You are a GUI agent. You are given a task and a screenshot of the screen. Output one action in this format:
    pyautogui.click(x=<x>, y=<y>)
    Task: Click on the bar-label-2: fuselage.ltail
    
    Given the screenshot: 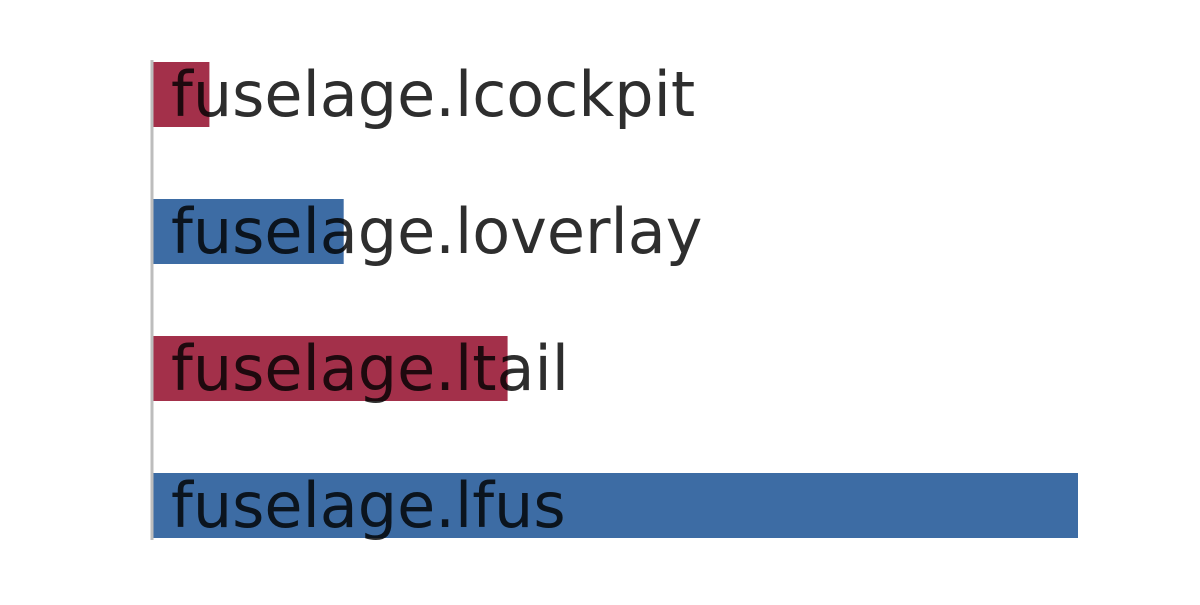 What is the action you would take?
    pyautogui.click(x=370, y=368)
    